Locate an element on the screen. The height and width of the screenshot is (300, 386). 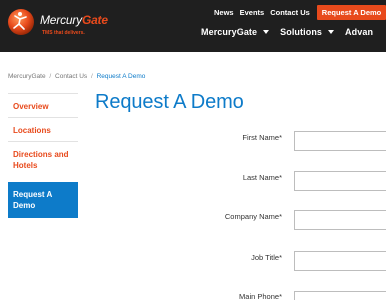
sidebar-item-locations: Locations is located at coordinates (43, 129).